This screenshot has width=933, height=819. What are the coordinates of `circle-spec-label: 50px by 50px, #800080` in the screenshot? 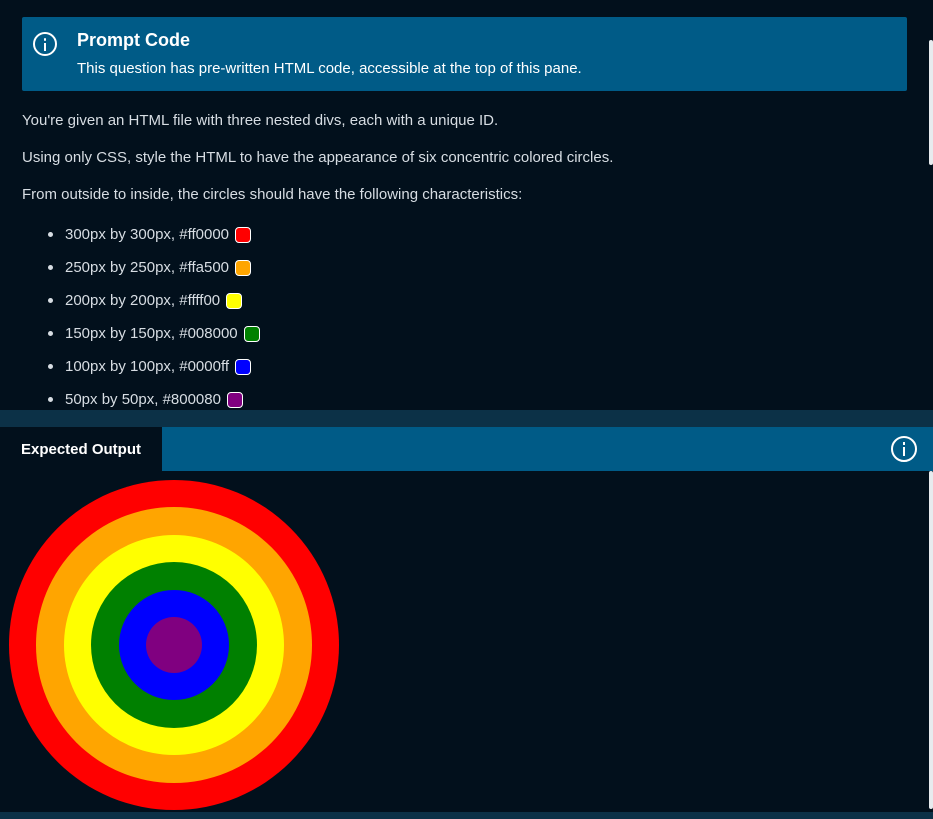 It's located at (143, 399).